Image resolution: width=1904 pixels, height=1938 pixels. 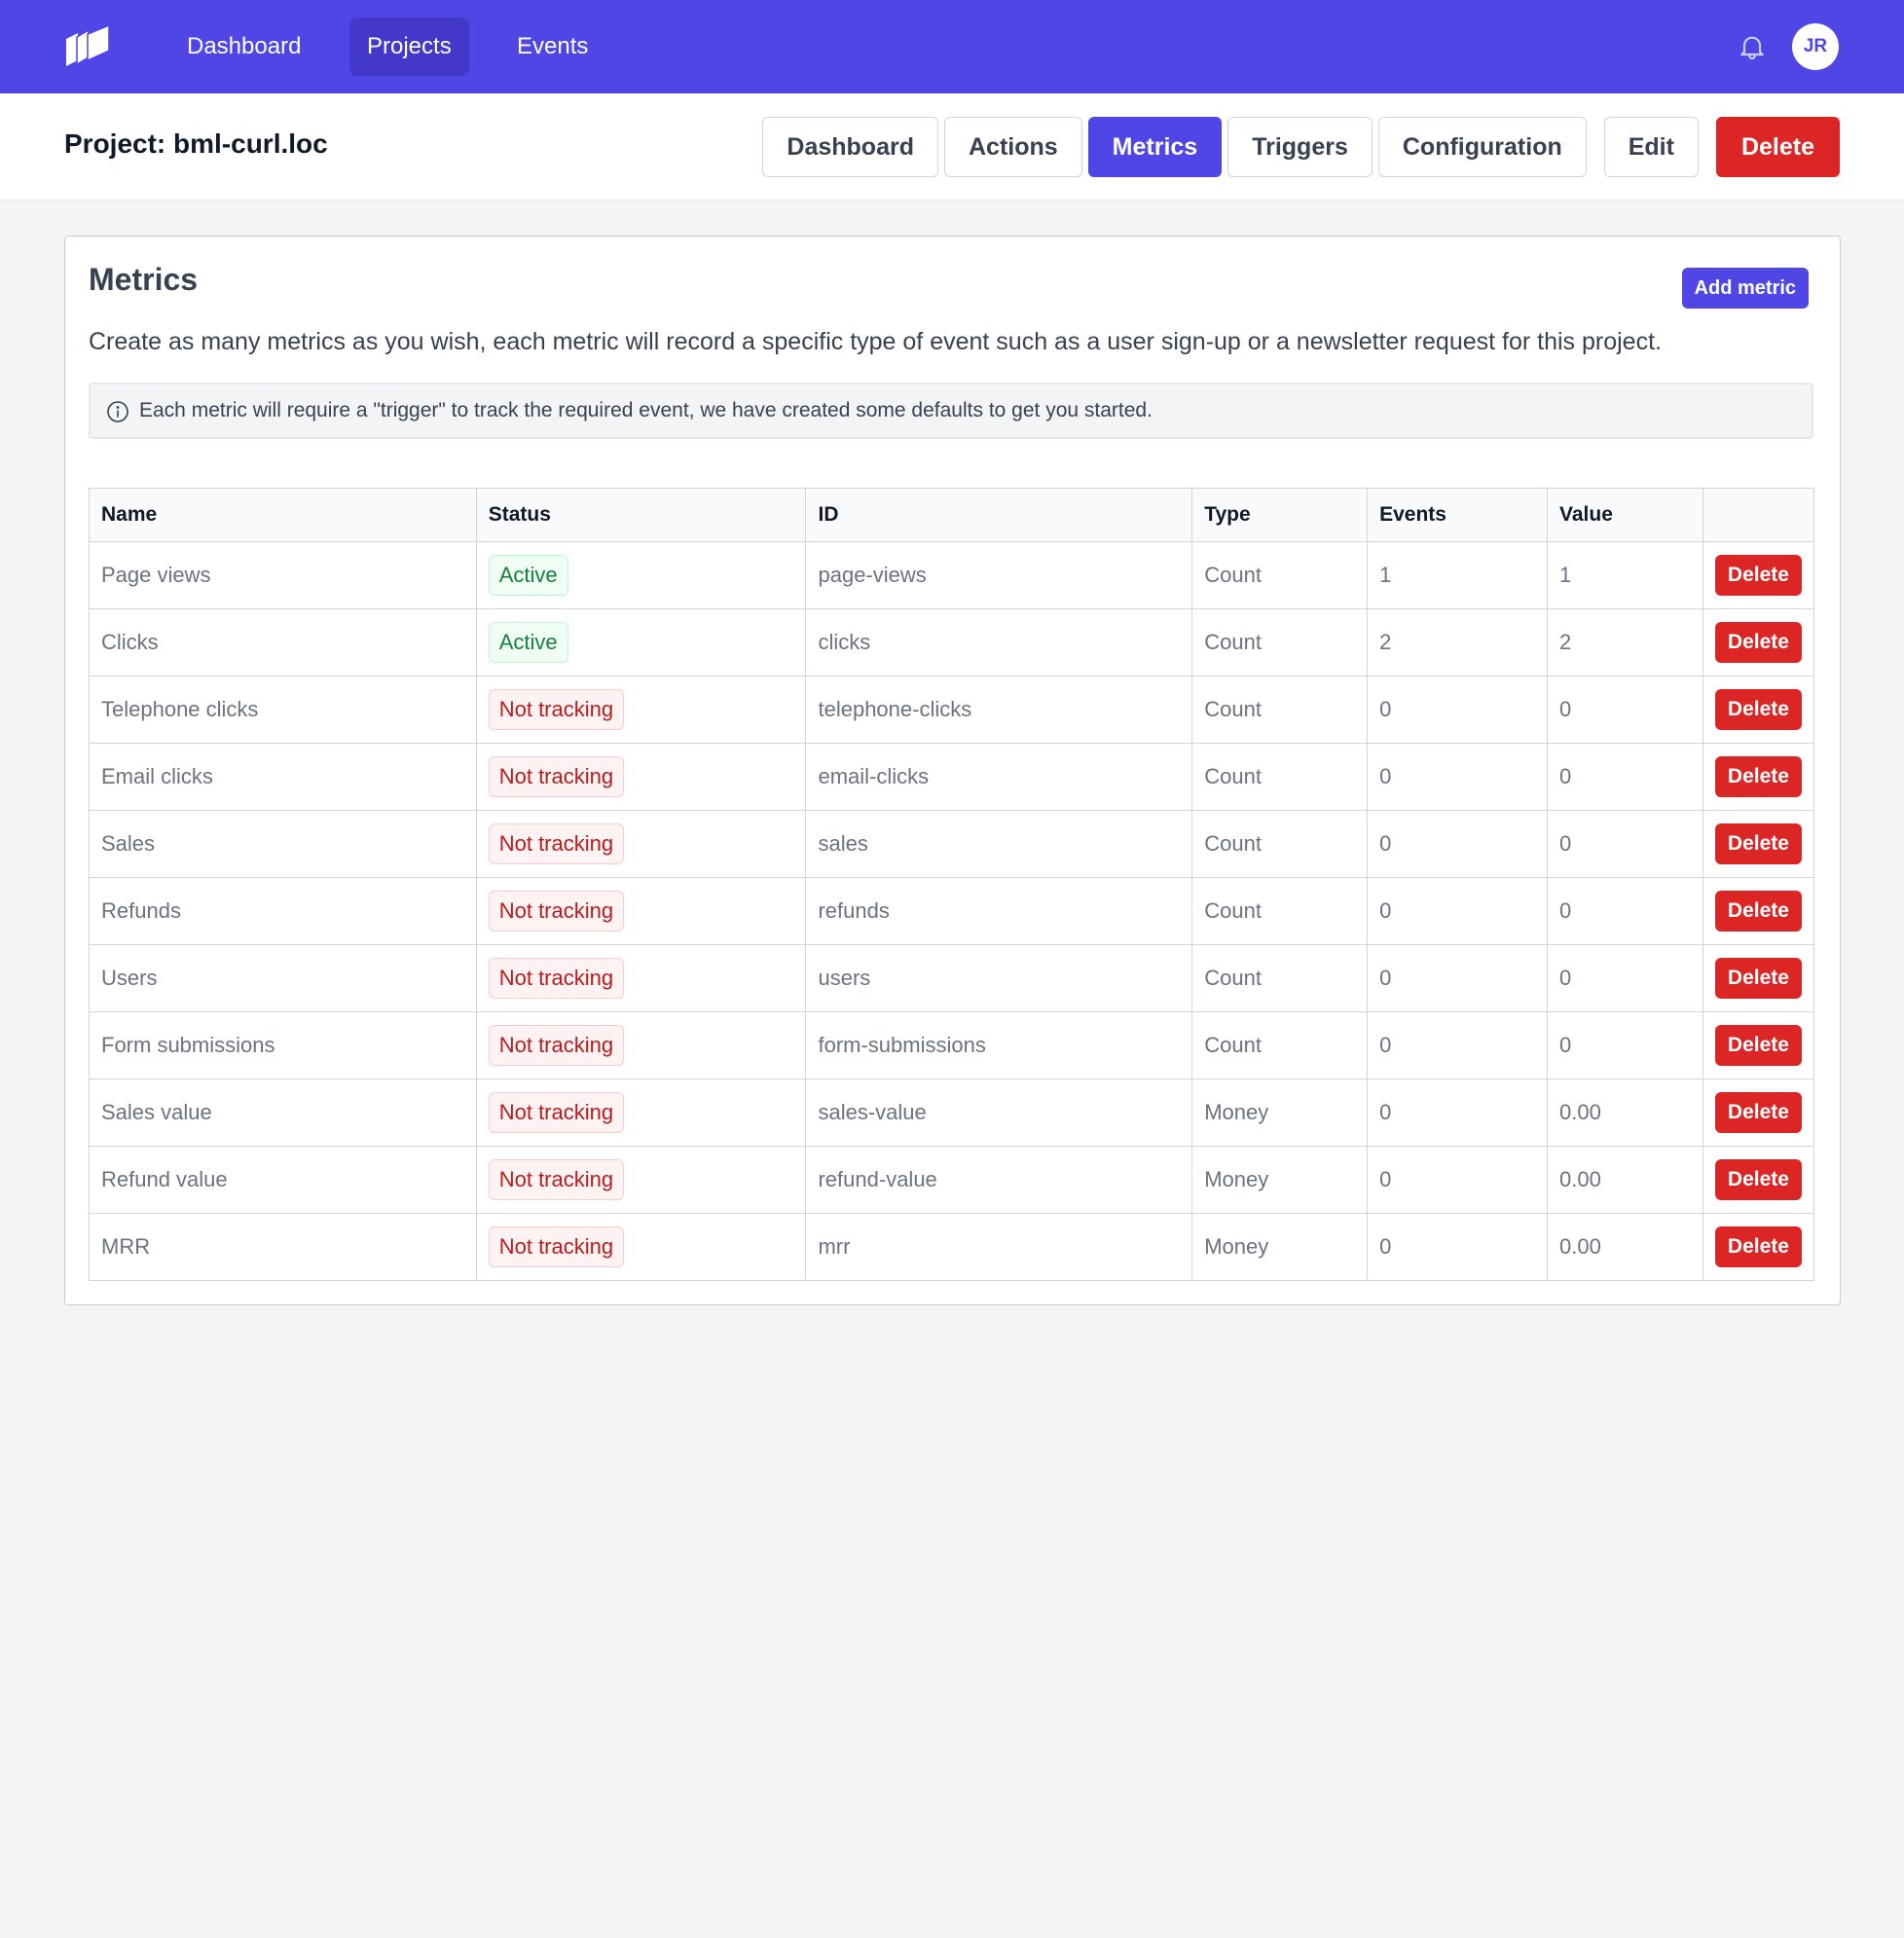 What do you see at coordinates (1815, 46) in the screenshot?
I see `user-avatar: JR` at bounding box center [1815, 46].